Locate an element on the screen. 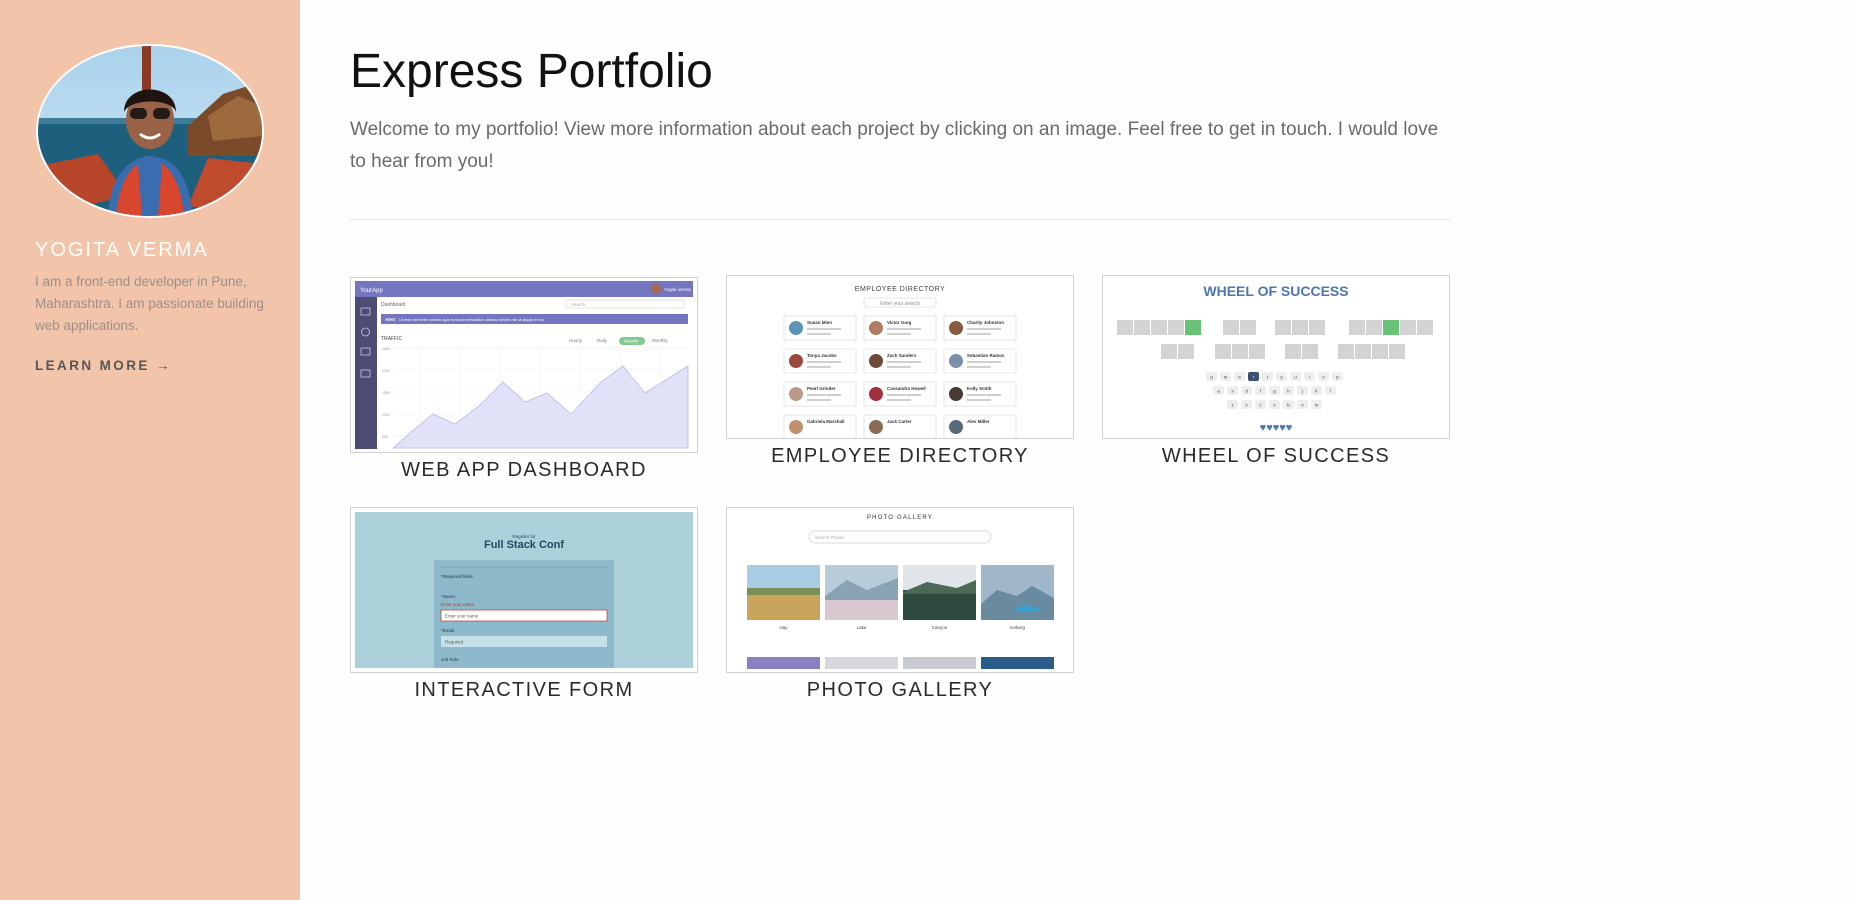  page-title: Express Portfolio is located at coordinates (531, 71).